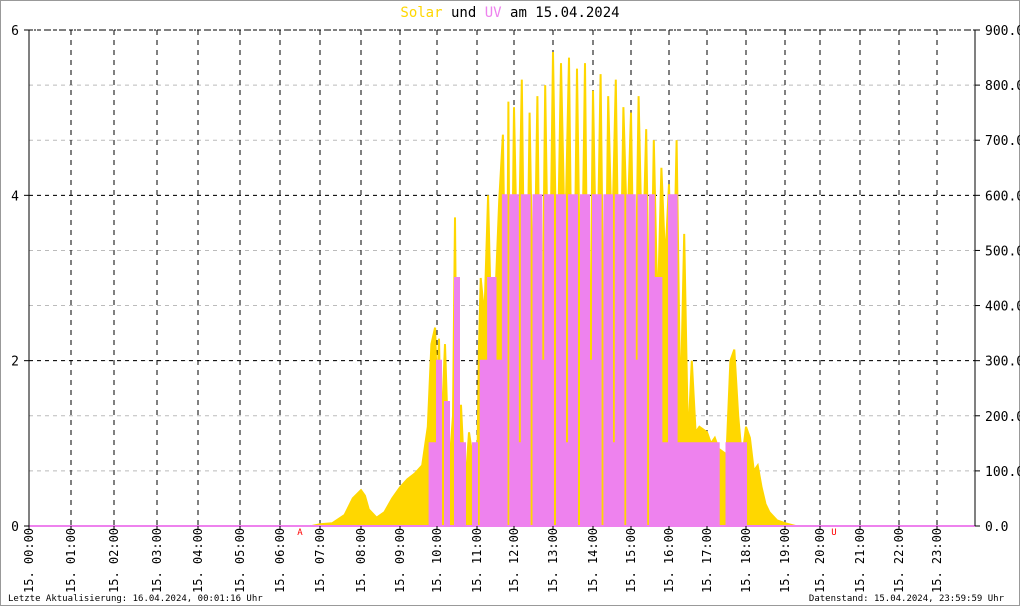  I want to click on left-tick-label: 6, so click(15, 31).